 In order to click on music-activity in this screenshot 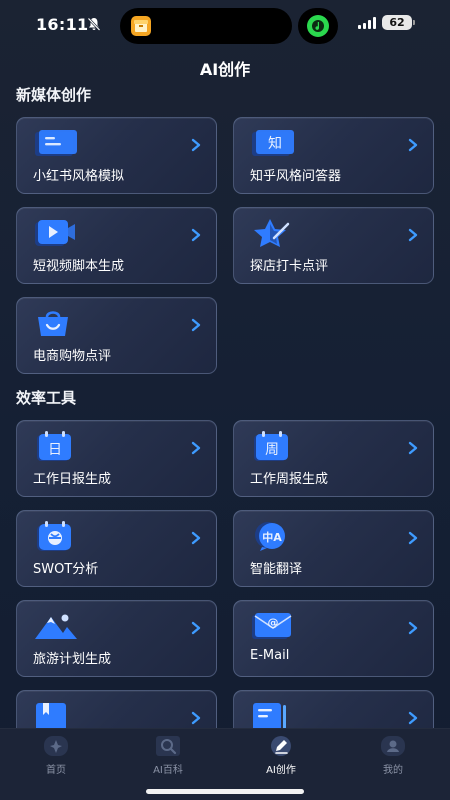, I will do `click(318, 26)`.